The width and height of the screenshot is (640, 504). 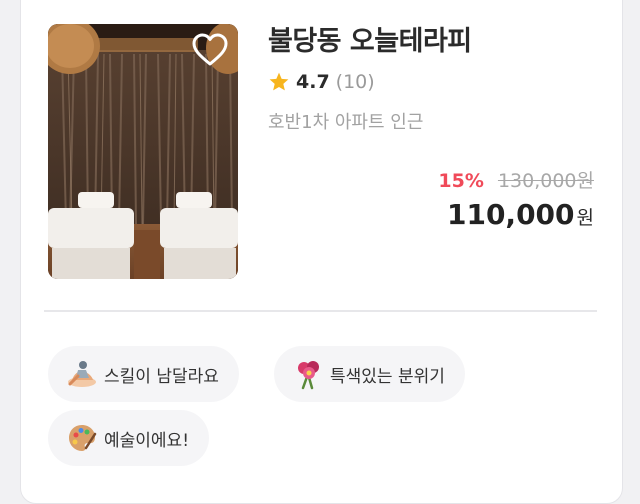 What do you see at coordinates (320, 311) in the screenshot?
I see `divider` at bounding box center [320, 311].